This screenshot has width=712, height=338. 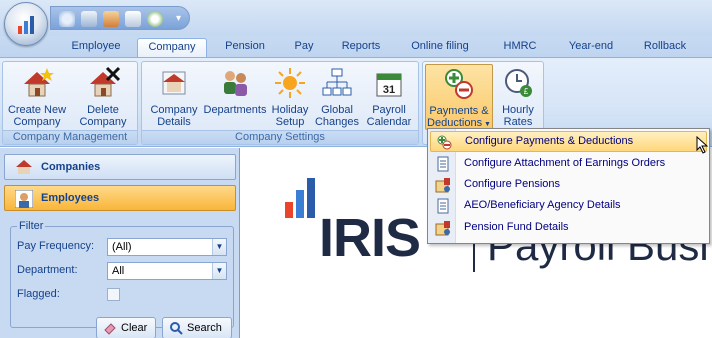 I want to click on create-new-company-line2: Company, so click(x=37, y=122).